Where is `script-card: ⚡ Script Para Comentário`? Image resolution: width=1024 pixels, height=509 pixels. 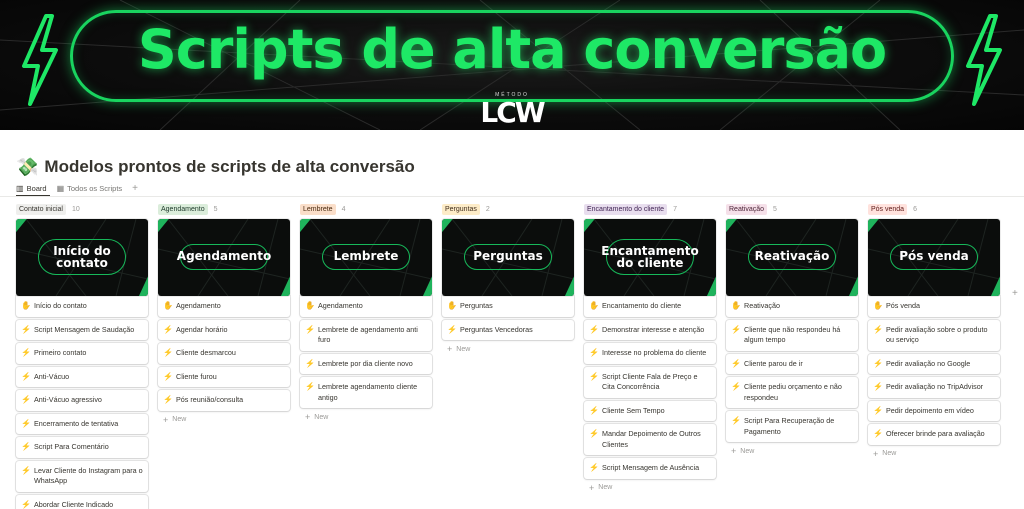
script-card: ⚡ Script Para Comentário is located at coordinates (82, 447).